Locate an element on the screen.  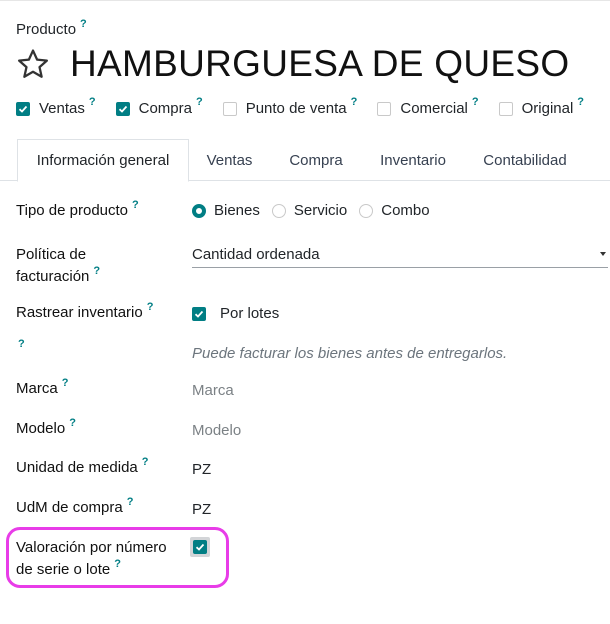
checkbox-comercial is located at coordinates (384, 108).